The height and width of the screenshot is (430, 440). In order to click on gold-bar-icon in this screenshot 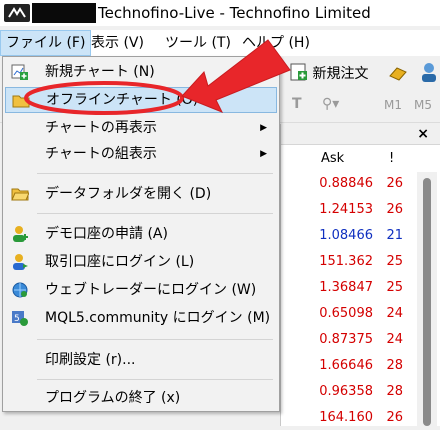, I will do `click(398, 73)`.